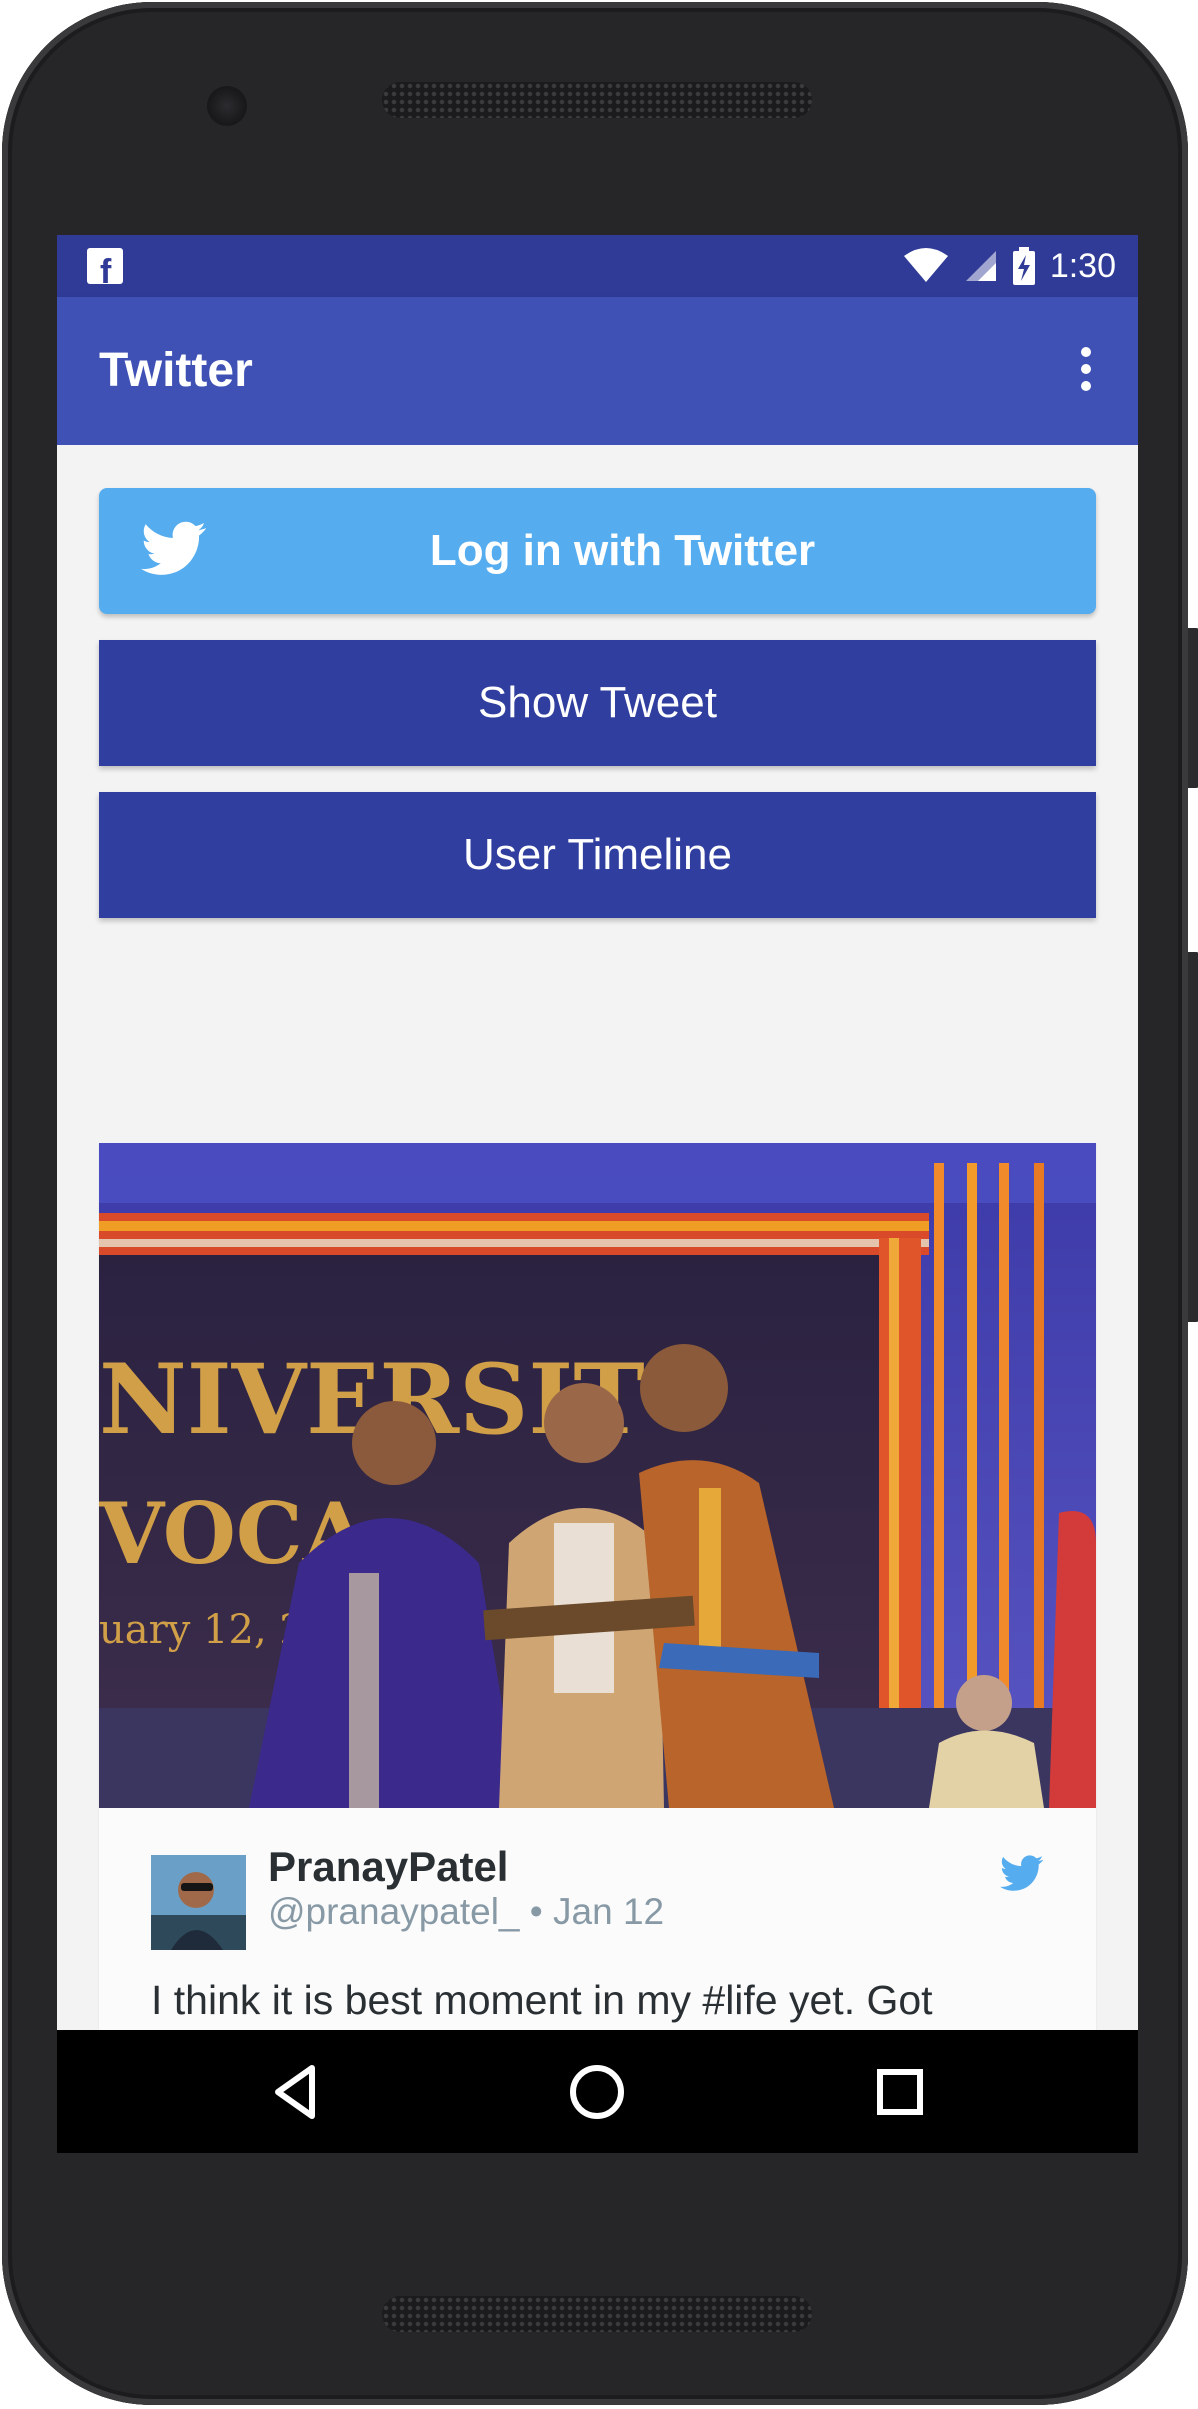  Describe the element at coordinates (1193, 1137) in the screenshot. I see `volume-button` at that location.